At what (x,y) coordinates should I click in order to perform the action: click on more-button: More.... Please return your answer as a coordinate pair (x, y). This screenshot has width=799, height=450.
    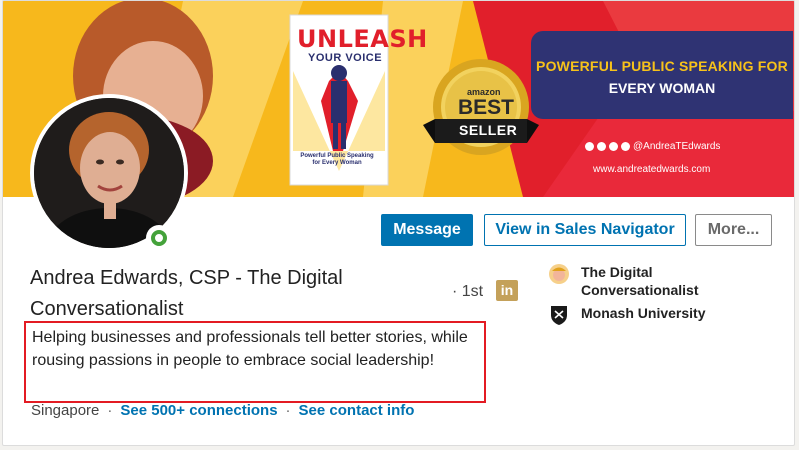
    Looking at the image, I should click on (733, 230).